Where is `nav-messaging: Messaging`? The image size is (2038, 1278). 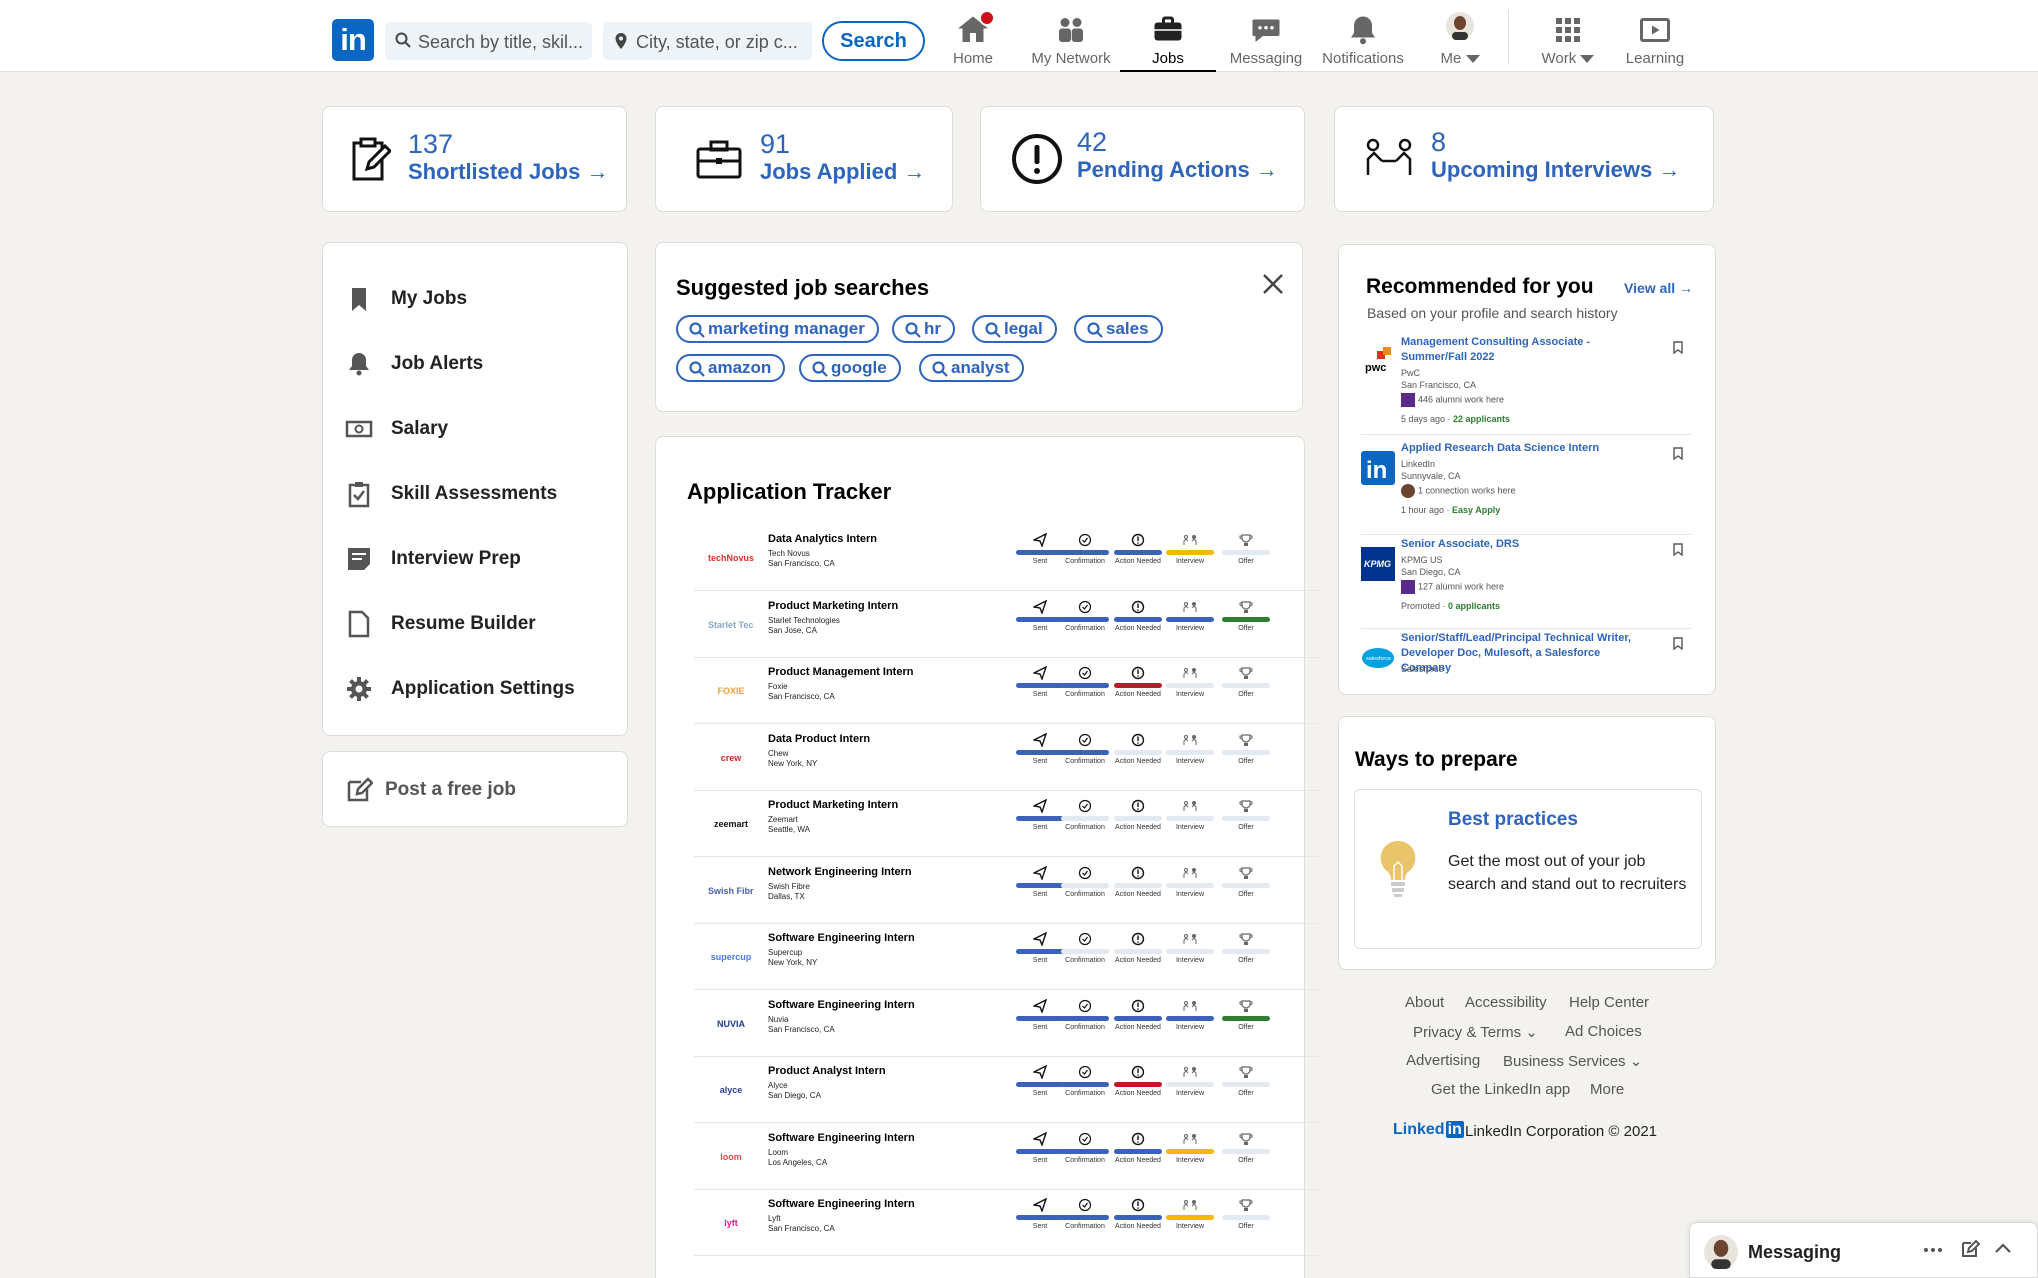 nav-messaging: Messaging is located at coordinates (1266, 36).